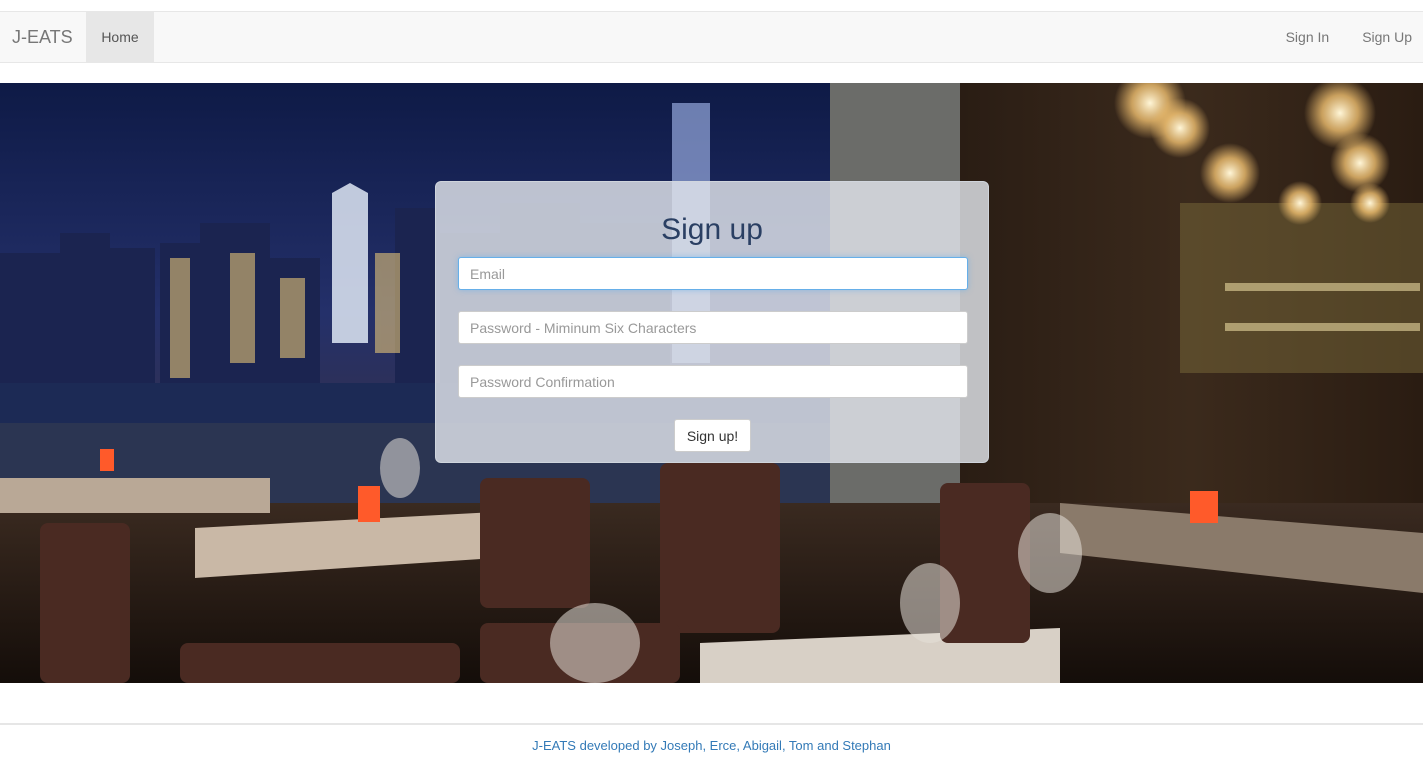 The width and height of the screenshot is (1423, 761). I want to click on footer-divider, so click(711, 724).